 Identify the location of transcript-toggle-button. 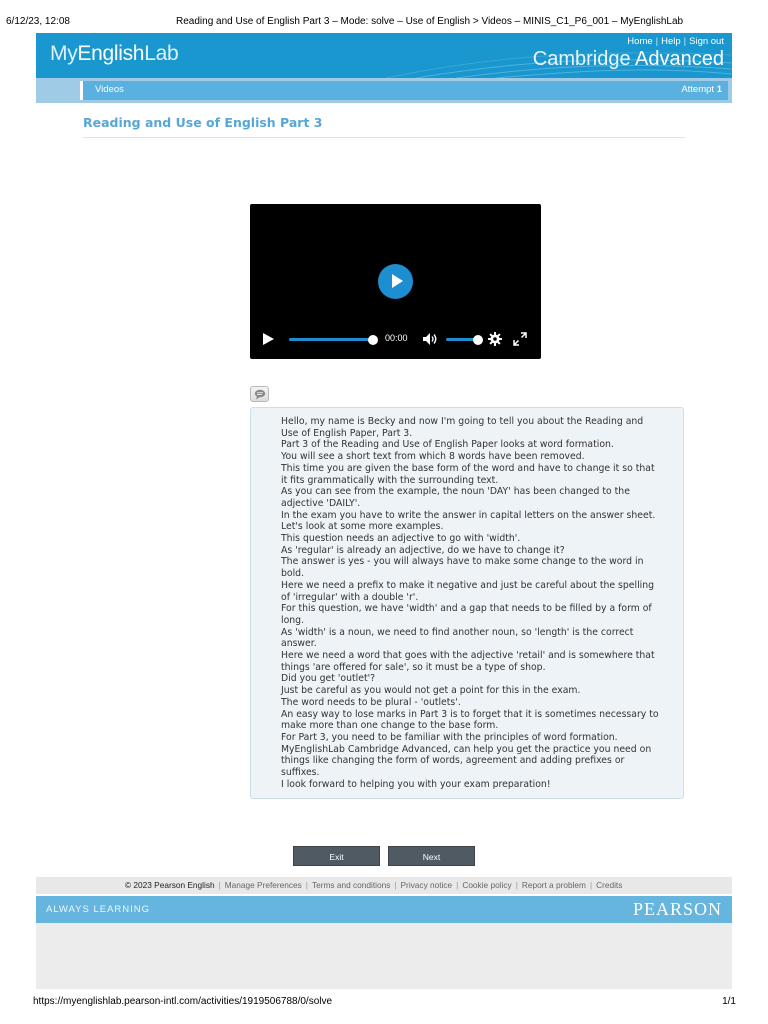
(259, 394).